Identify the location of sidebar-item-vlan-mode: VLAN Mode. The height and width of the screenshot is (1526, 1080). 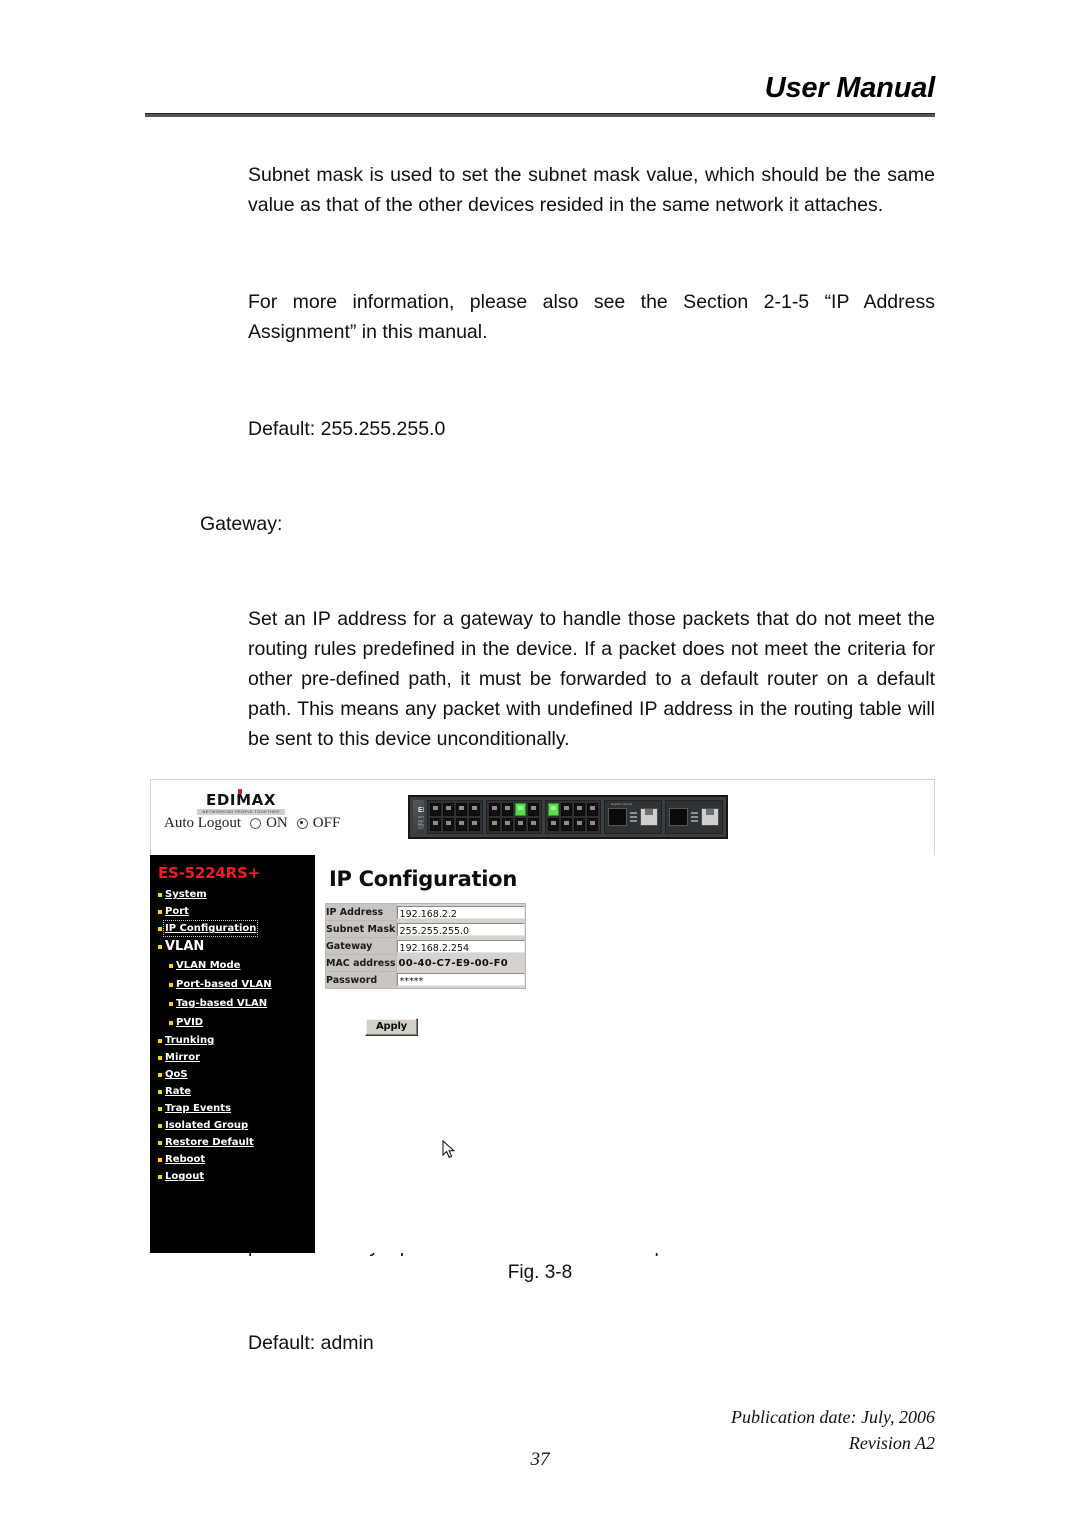
(232, 965).